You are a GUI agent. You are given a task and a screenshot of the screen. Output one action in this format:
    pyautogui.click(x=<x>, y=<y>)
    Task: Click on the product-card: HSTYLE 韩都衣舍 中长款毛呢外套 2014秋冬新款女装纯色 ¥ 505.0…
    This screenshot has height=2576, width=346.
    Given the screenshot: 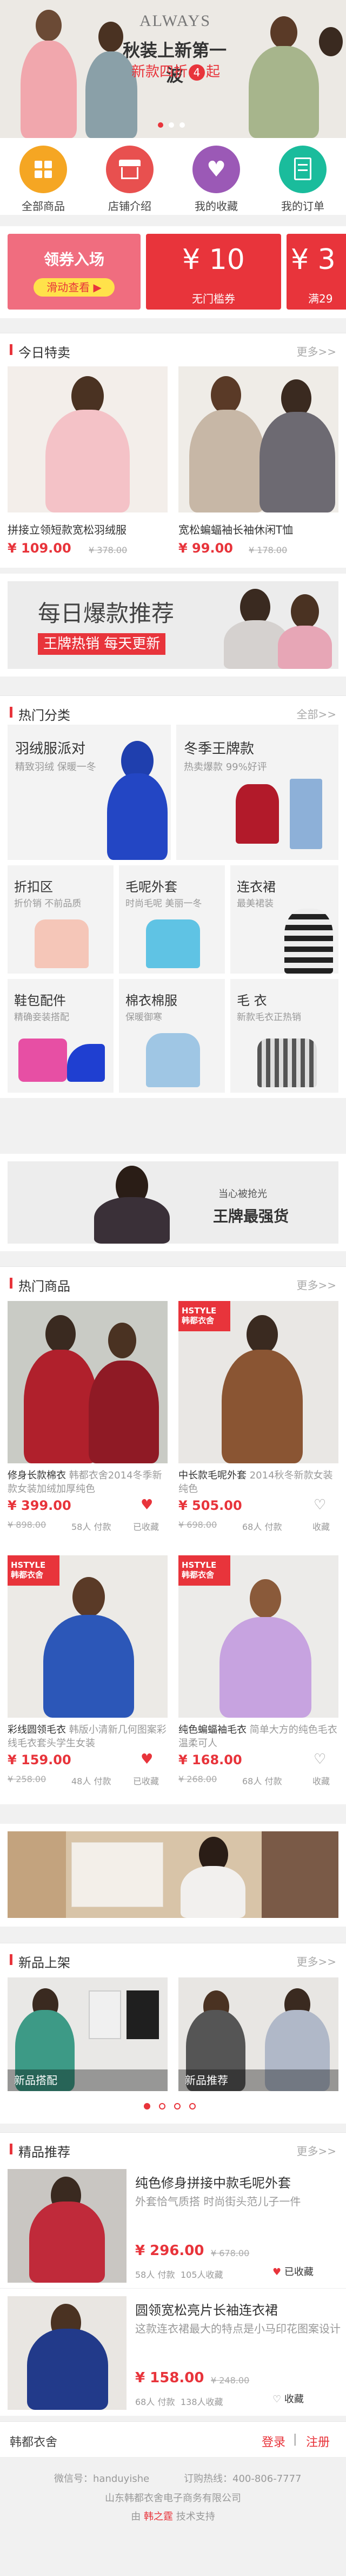 What is the action you would take?
    pyautogui.click(x=258, y=1420)
    